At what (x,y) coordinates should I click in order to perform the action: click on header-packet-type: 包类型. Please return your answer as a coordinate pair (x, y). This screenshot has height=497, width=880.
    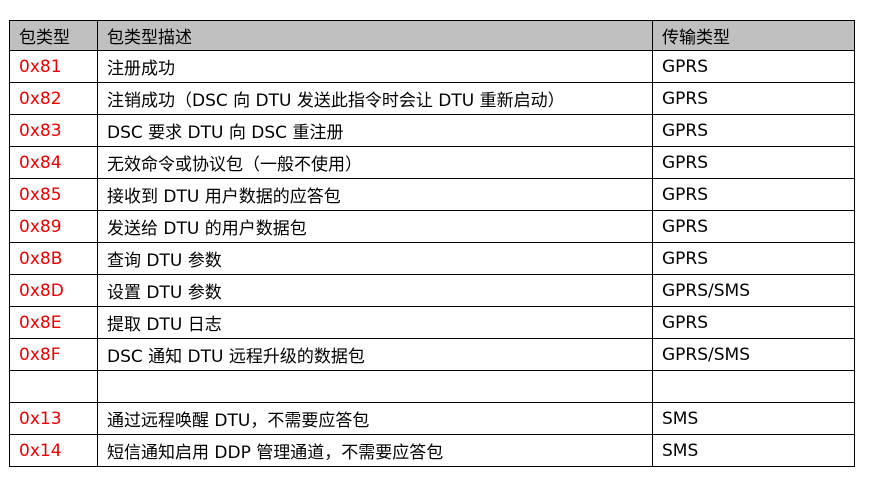
    Looking at the image, I should click on (53, 35).